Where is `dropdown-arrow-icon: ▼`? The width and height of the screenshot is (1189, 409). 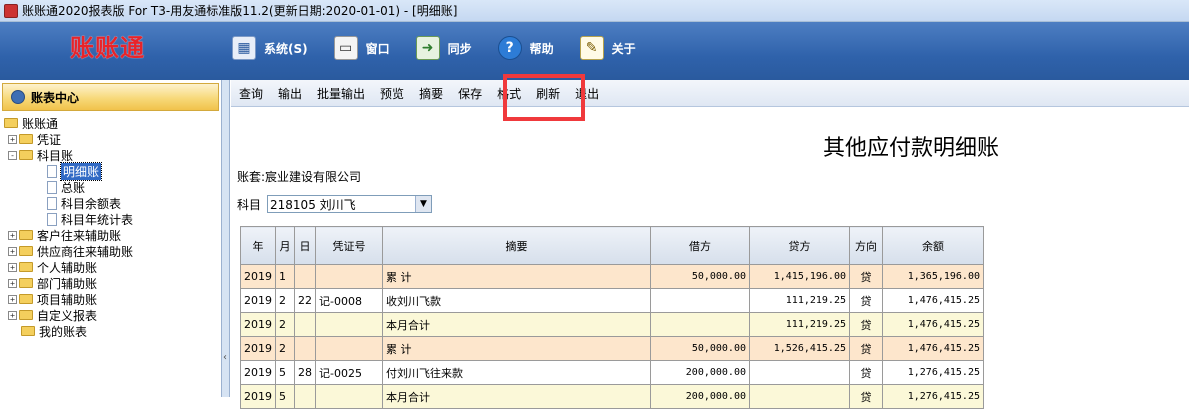
dropdown-arrow-icon: ▼ is located at coordinates (423, 204).